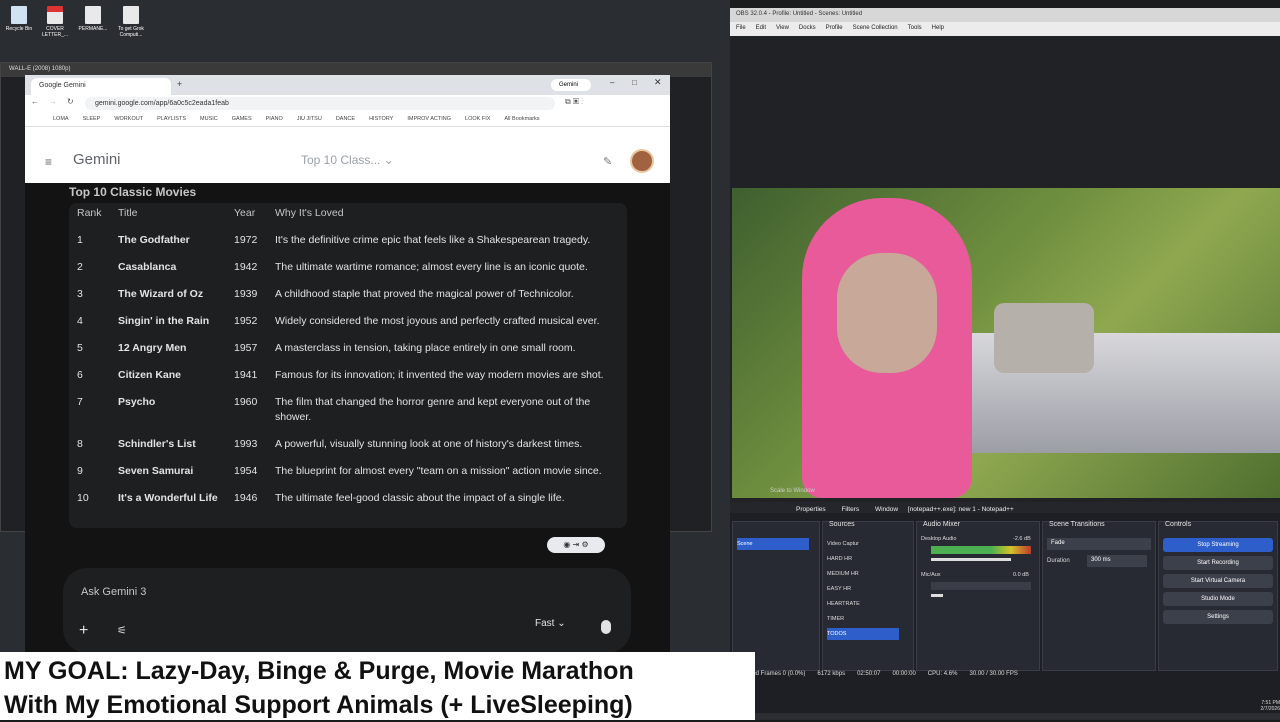 This screenshot has height=722, width=1280. Describe the element at coordinates (942, 674) in the screenshot. I see `status-item: CPU: 4.6%` at that location.